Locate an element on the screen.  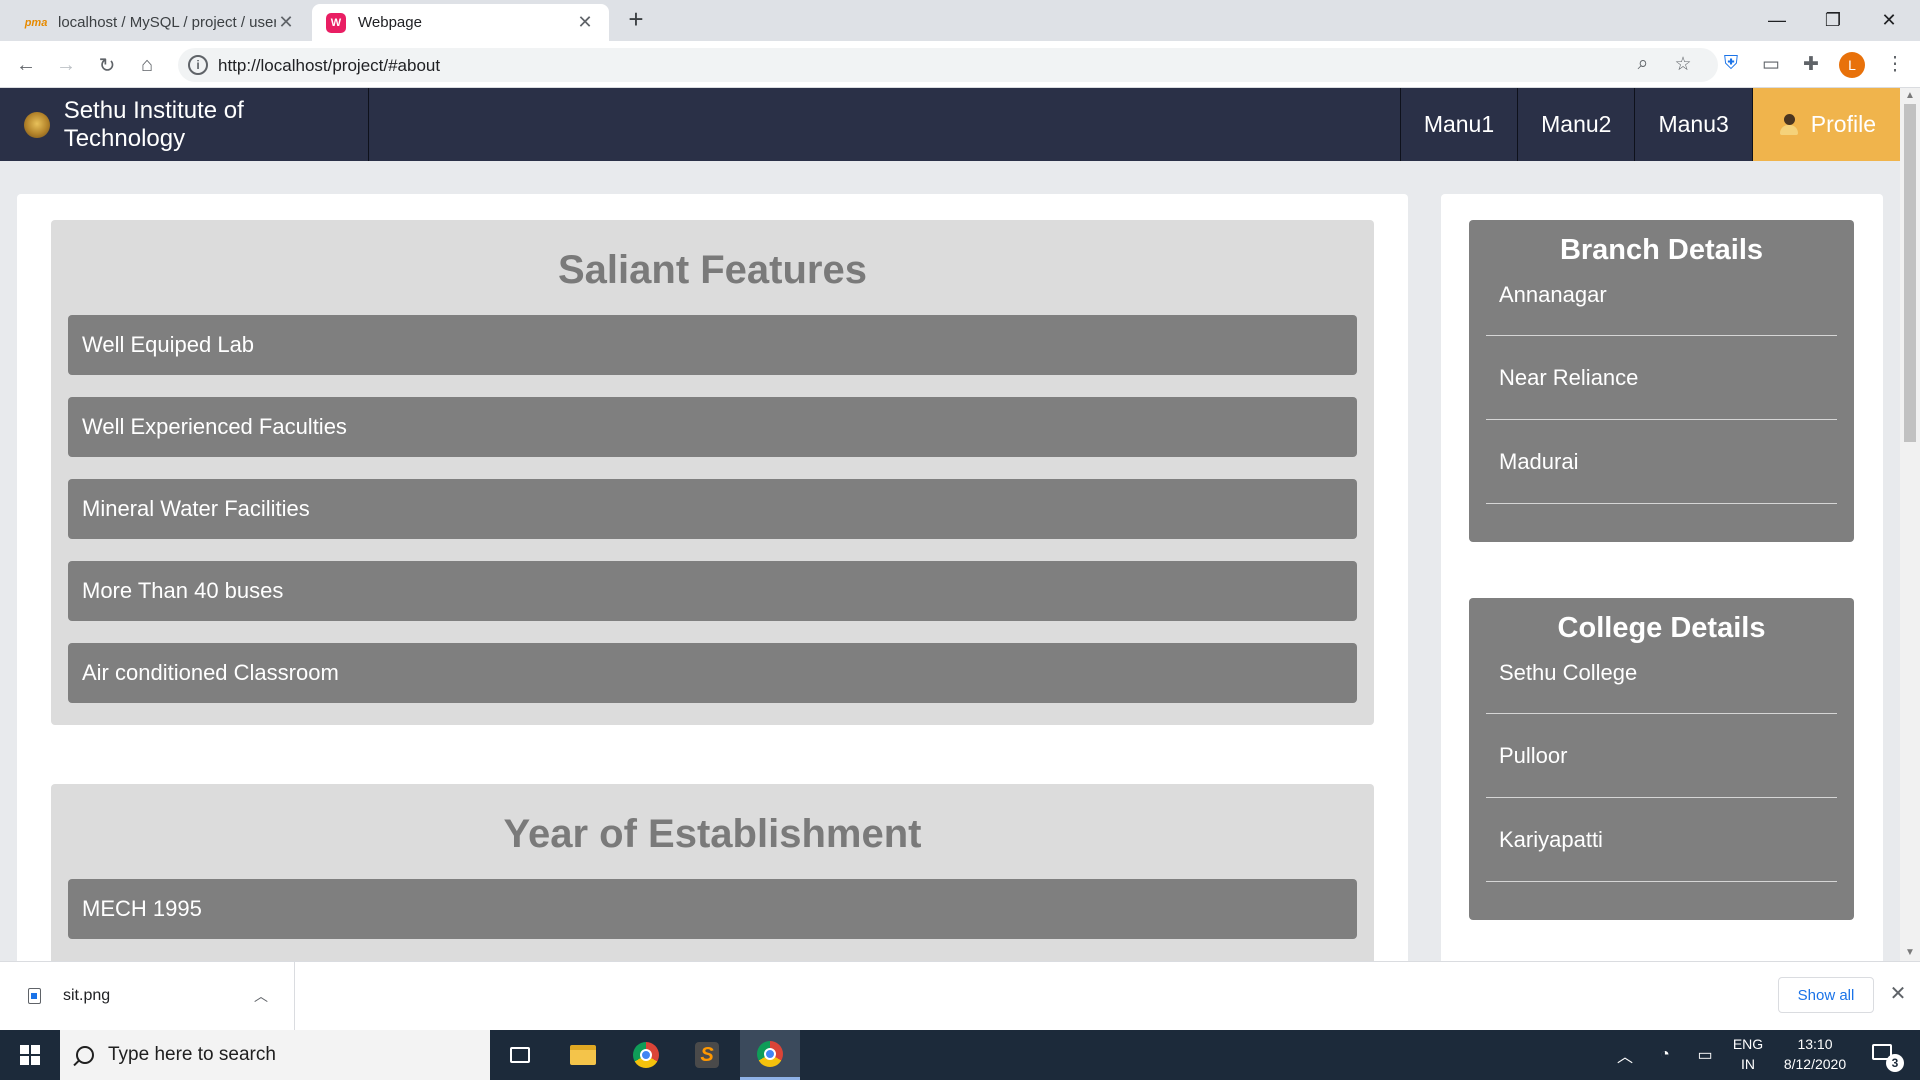
webpage-icon: W is located at coordinates (336, 22).